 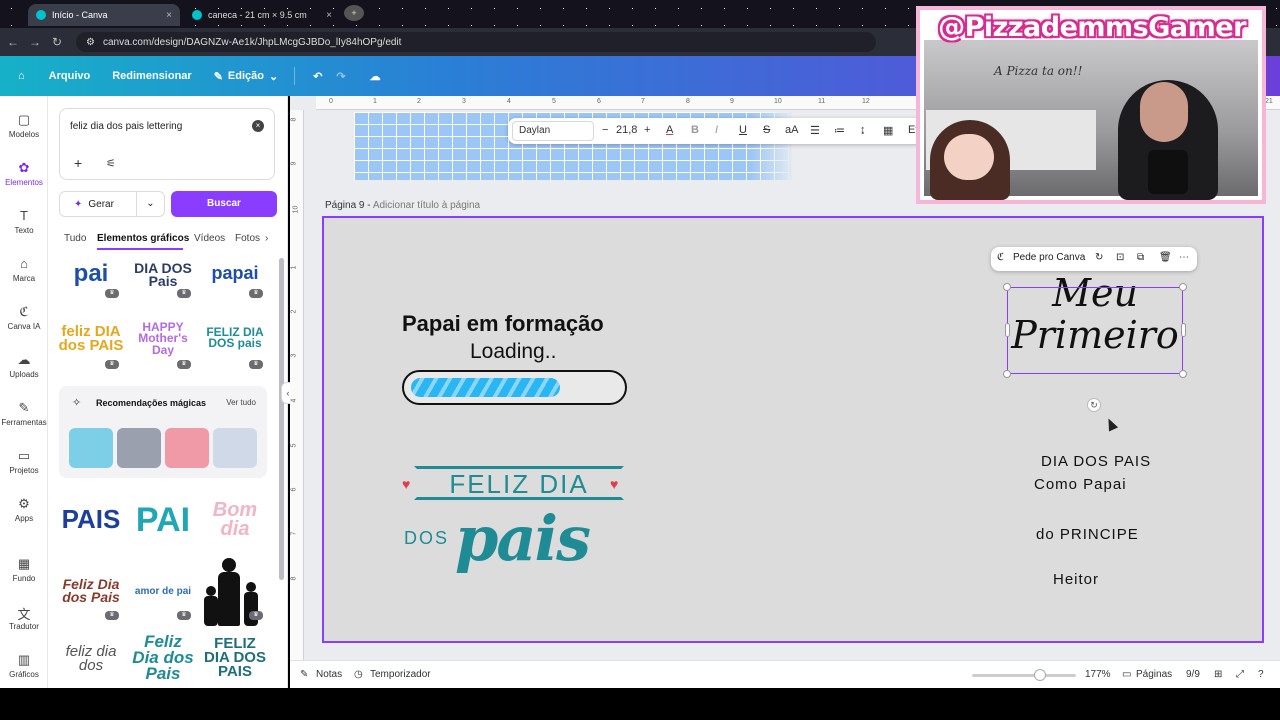 I want to click on rail-canva-ia: ℭ Canva IA, so click(x=24, y=317).